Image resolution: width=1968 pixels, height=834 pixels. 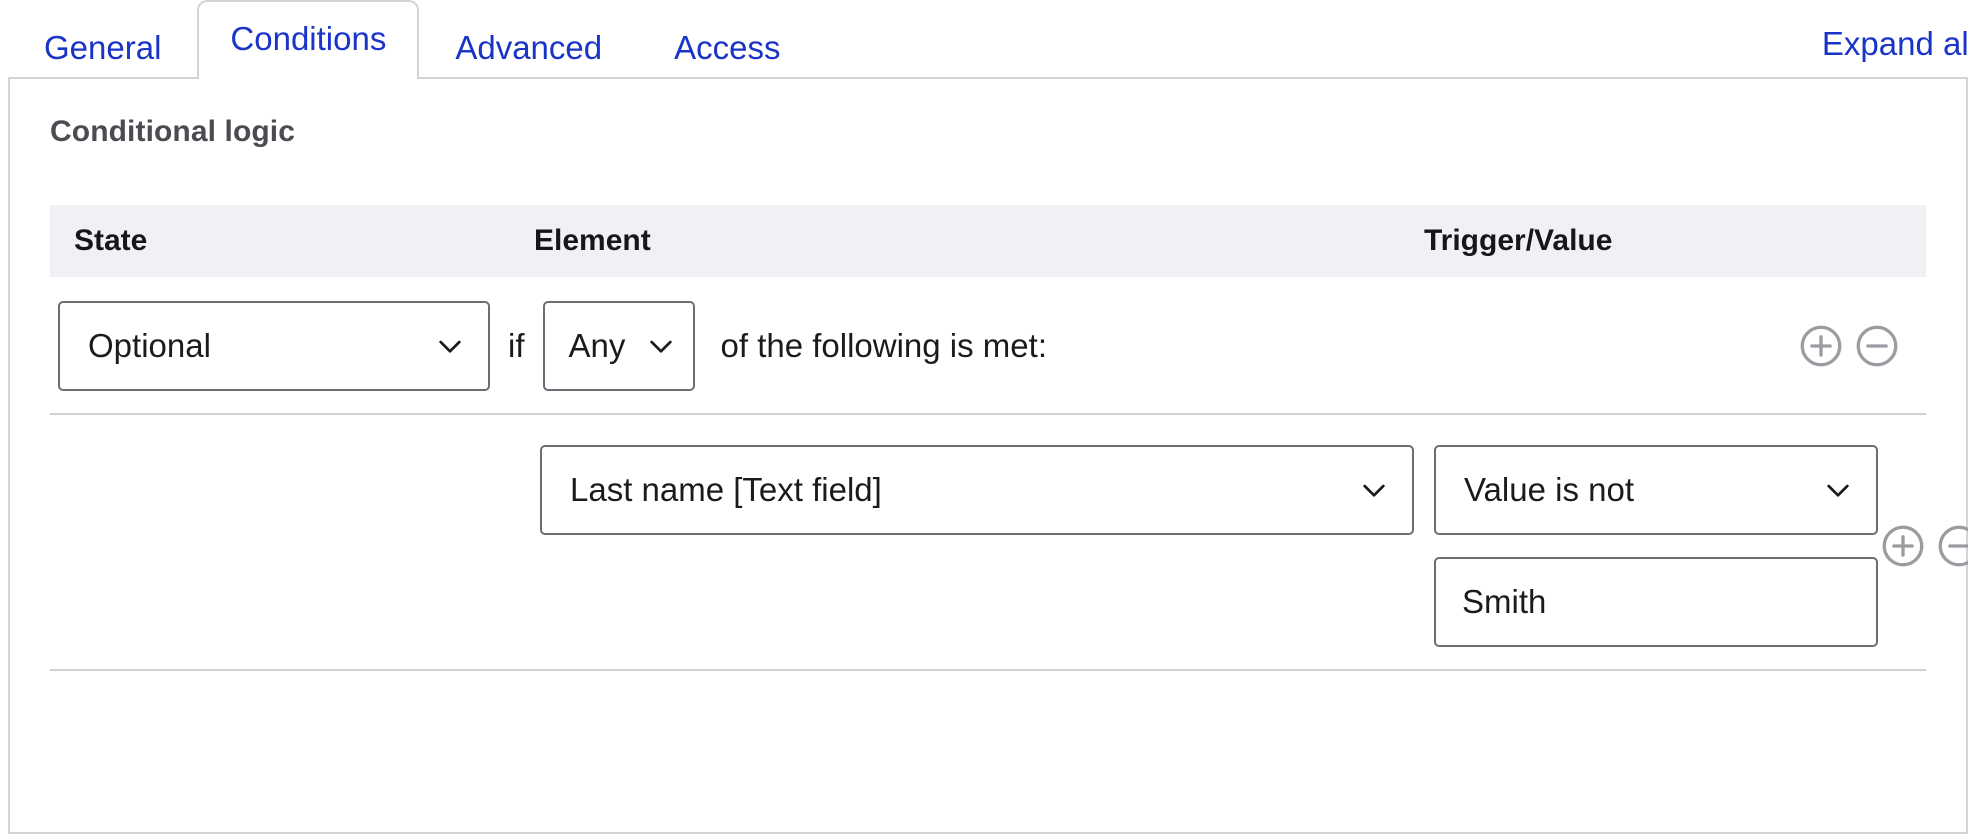 I want to click on remove-rule-icon, so click(x=1951, y=546).